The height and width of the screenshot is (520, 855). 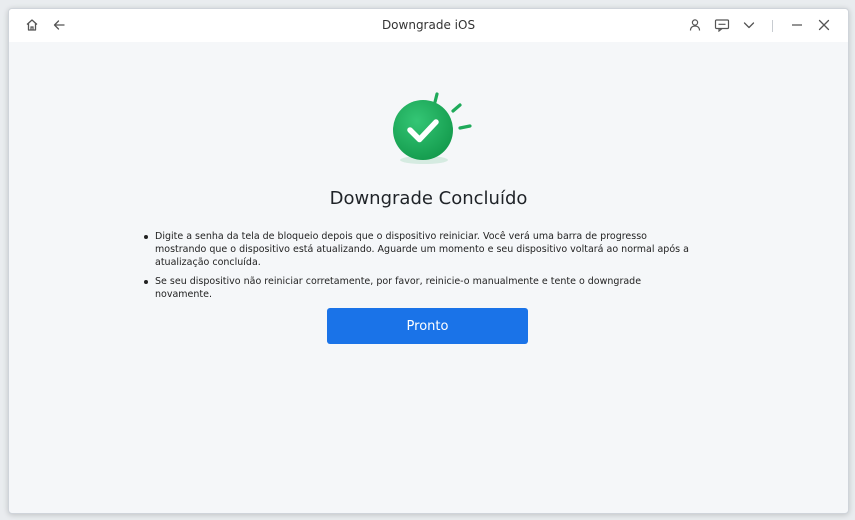 What do you see at coordinates (427, 326) in the screenshot?
I see `done-button: Pronto` at bounding box center [427, 326].